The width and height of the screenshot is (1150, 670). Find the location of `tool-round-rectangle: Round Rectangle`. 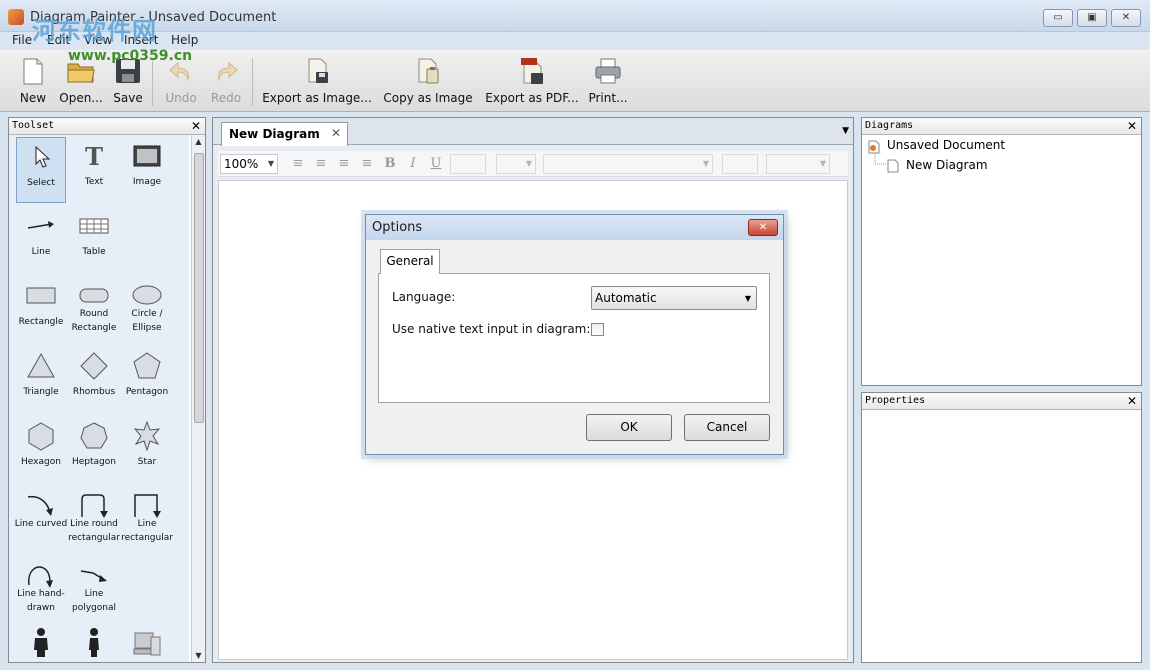

tool-round-rectangle: Round Rectangle is located at coordinates (94, 310).